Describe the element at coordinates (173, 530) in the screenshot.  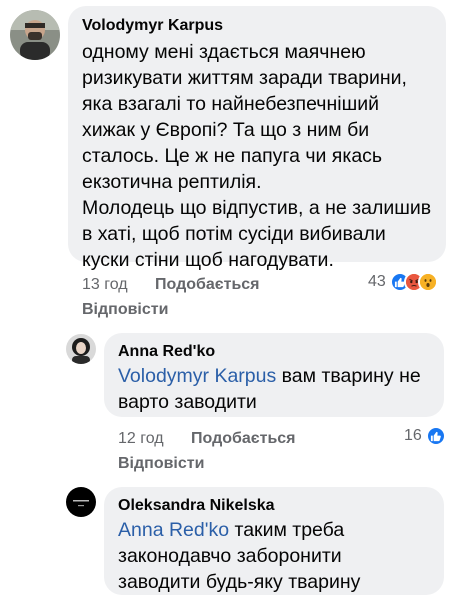
I see `mention-link: Anna Red'ko` at that location.